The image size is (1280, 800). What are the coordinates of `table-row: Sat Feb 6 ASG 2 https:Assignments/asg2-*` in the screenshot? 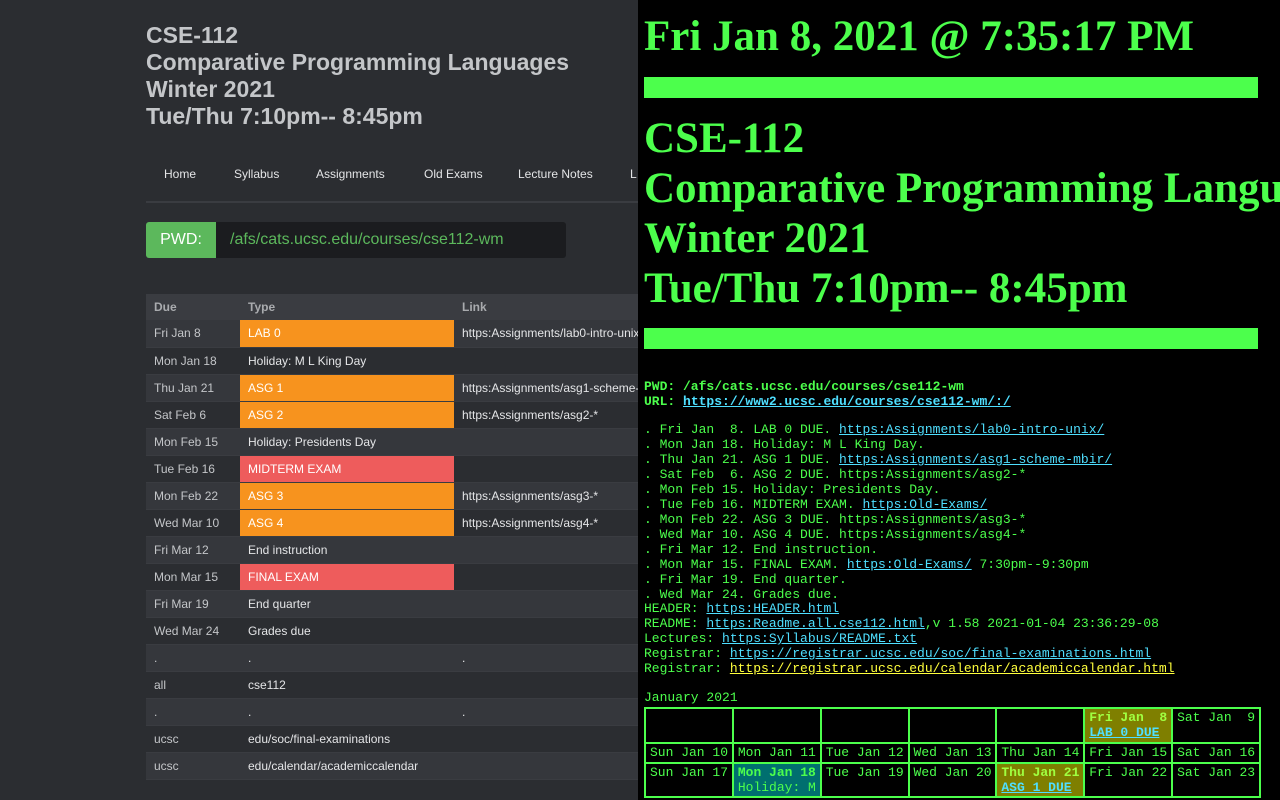 It's located at (392, 415).